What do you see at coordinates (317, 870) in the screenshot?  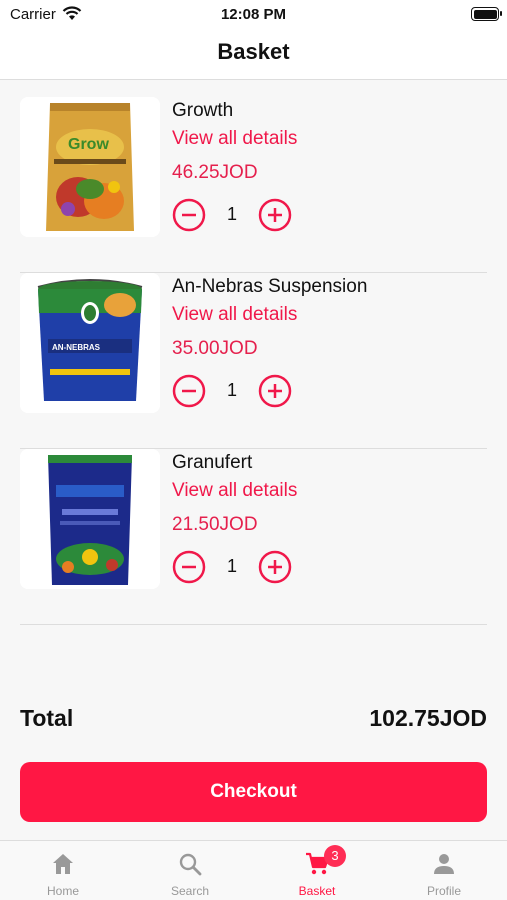 I see `tab-basket: 3 Basket` at bounding box center [317, 870].